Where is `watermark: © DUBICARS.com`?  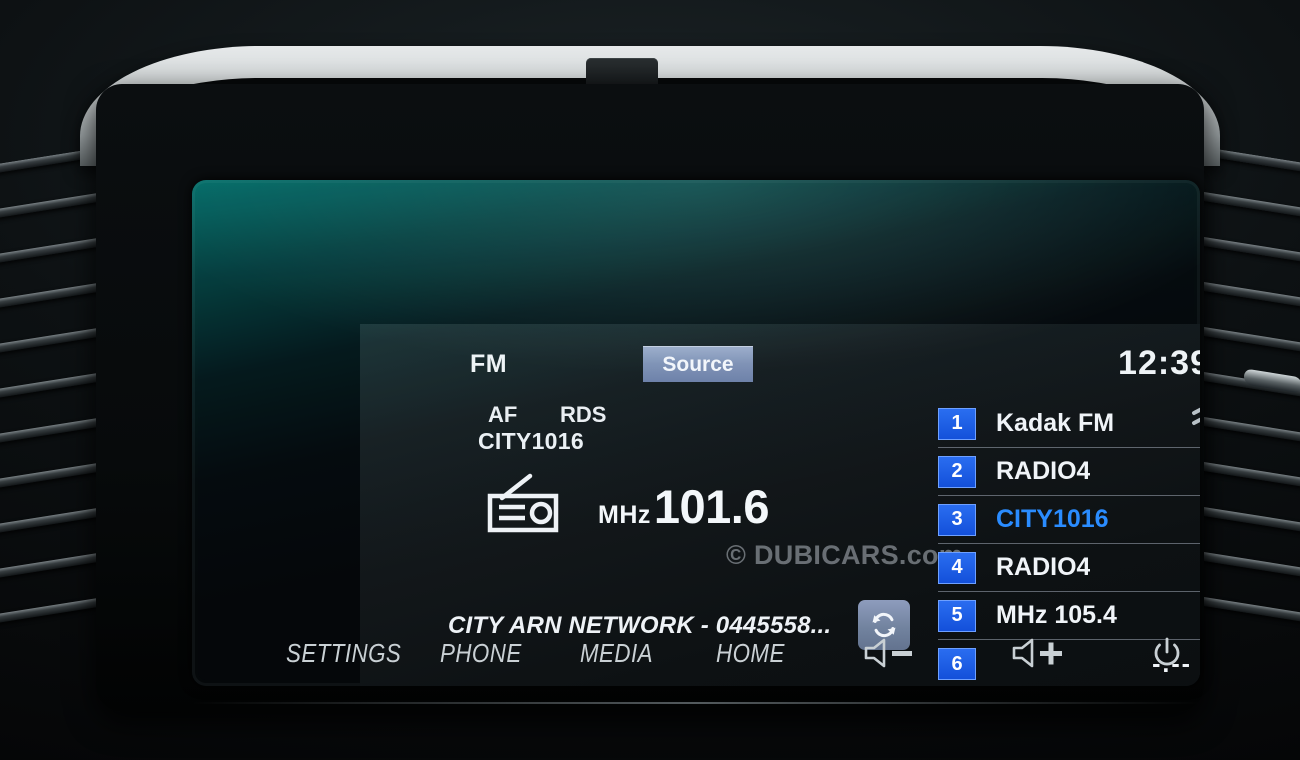 watermark: © DUBICARS.com is located at coordinates (845, 555).